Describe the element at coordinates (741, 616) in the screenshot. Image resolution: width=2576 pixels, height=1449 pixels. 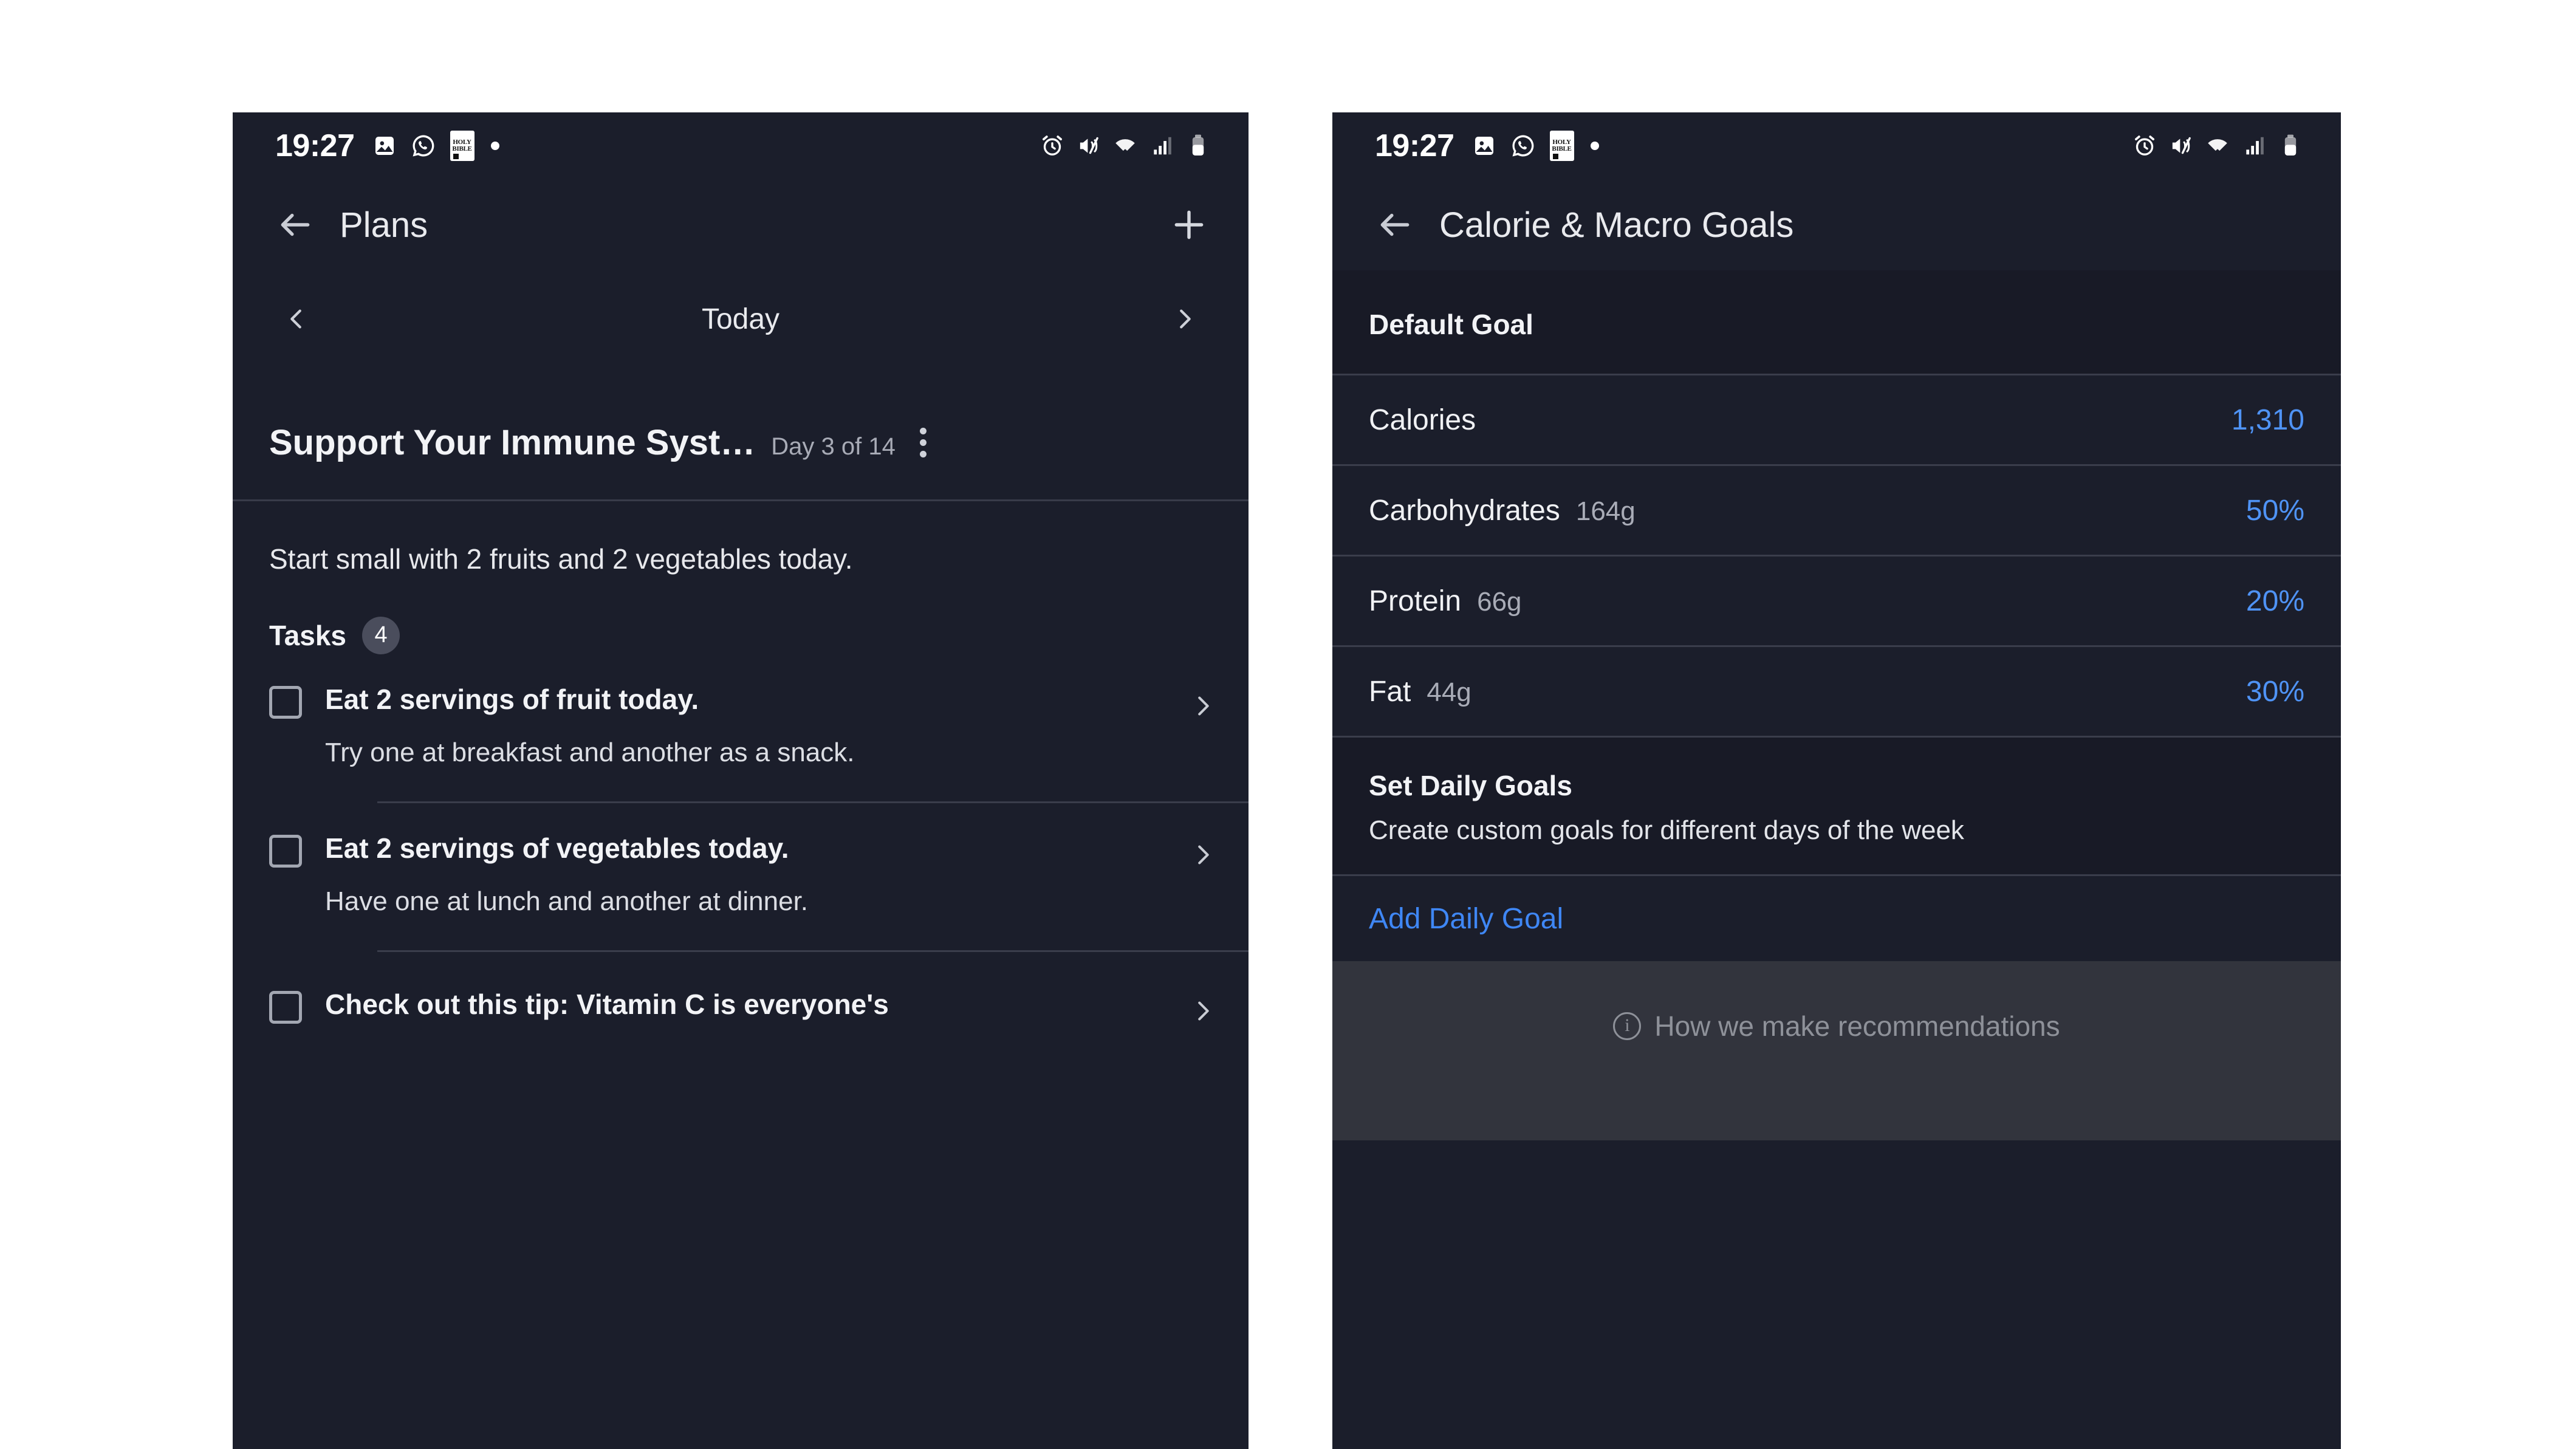
I see `tasks-section-header: Tasks 4` at that location.